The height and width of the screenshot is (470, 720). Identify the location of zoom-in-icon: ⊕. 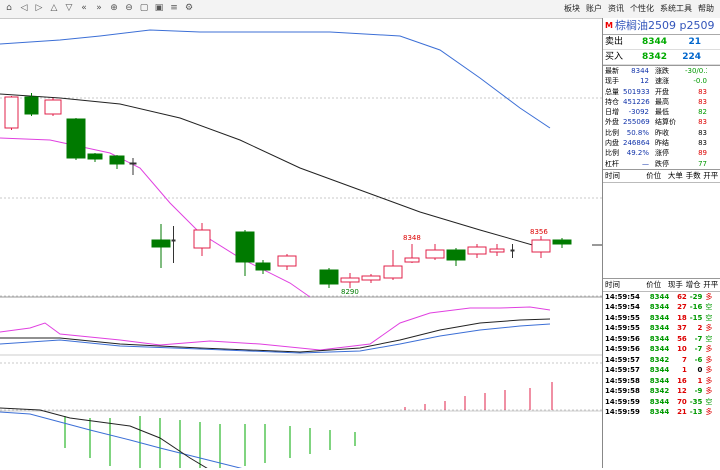
(114, 8).